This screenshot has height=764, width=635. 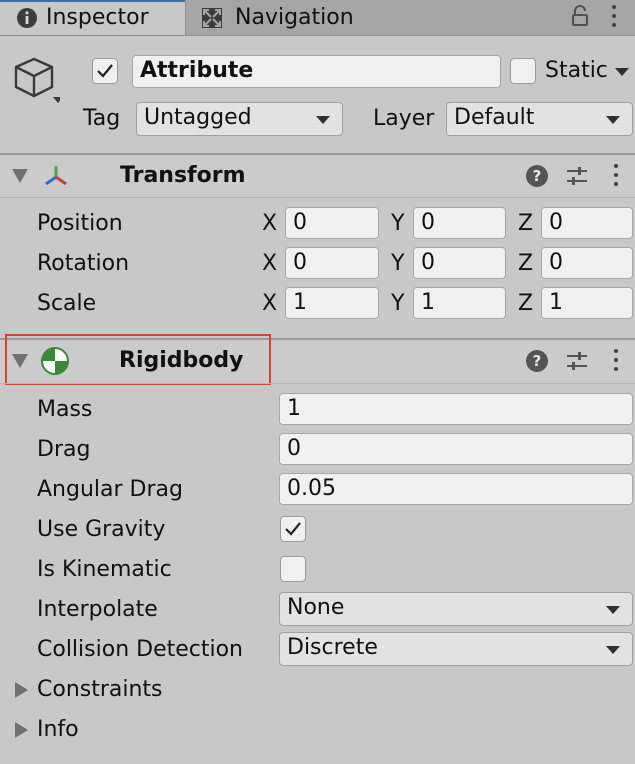 I want to click on position-z-axis: Z, so click(x=526, y=223).